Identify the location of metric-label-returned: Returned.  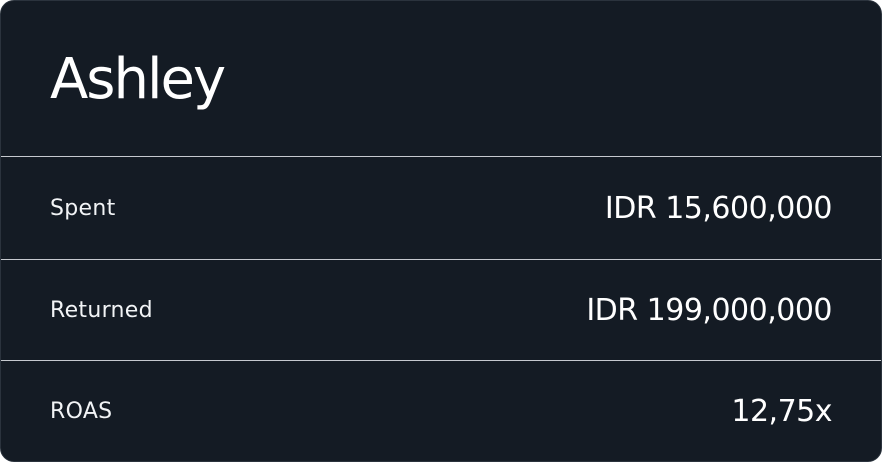
(101, 310).